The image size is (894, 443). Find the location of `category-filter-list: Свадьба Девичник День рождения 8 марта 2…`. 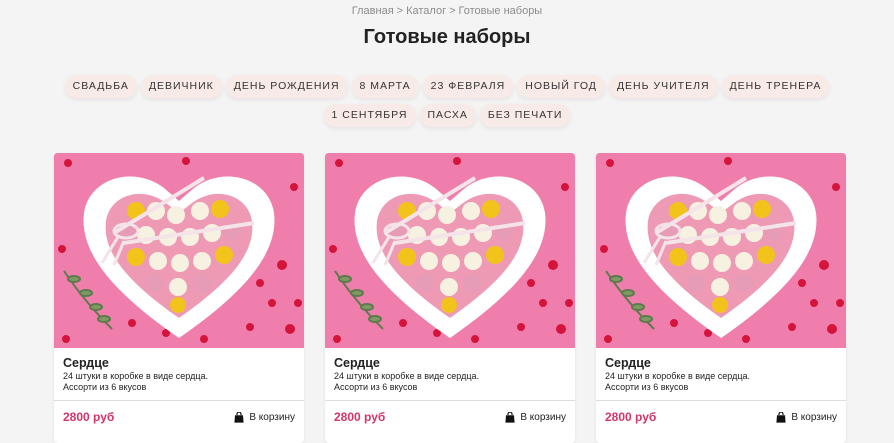

category-filter-list: Свадьба Девичник День рождения 8 марта 2… is located at coordinates (447, 101).